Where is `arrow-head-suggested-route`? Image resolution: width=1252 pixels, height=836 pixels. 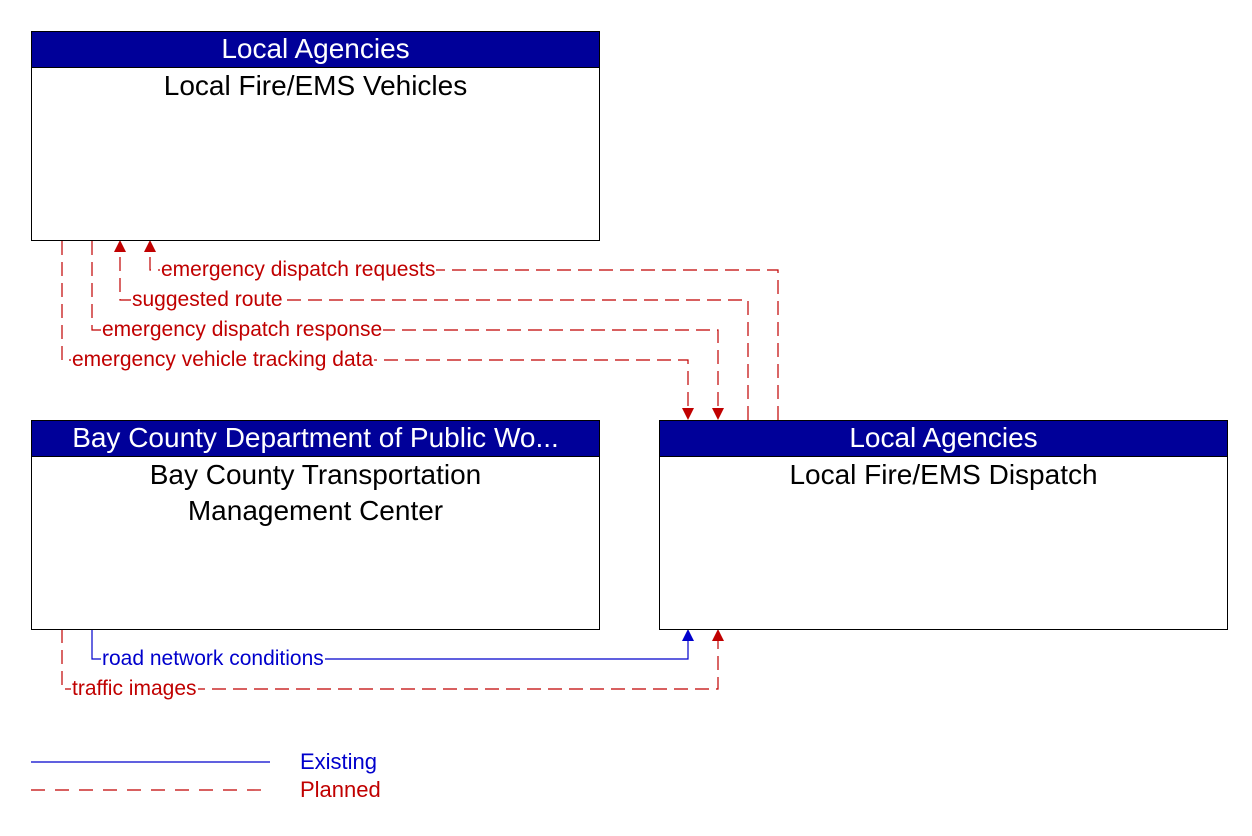
arrow-head-suggested-route is located at coordinates (120, 246).